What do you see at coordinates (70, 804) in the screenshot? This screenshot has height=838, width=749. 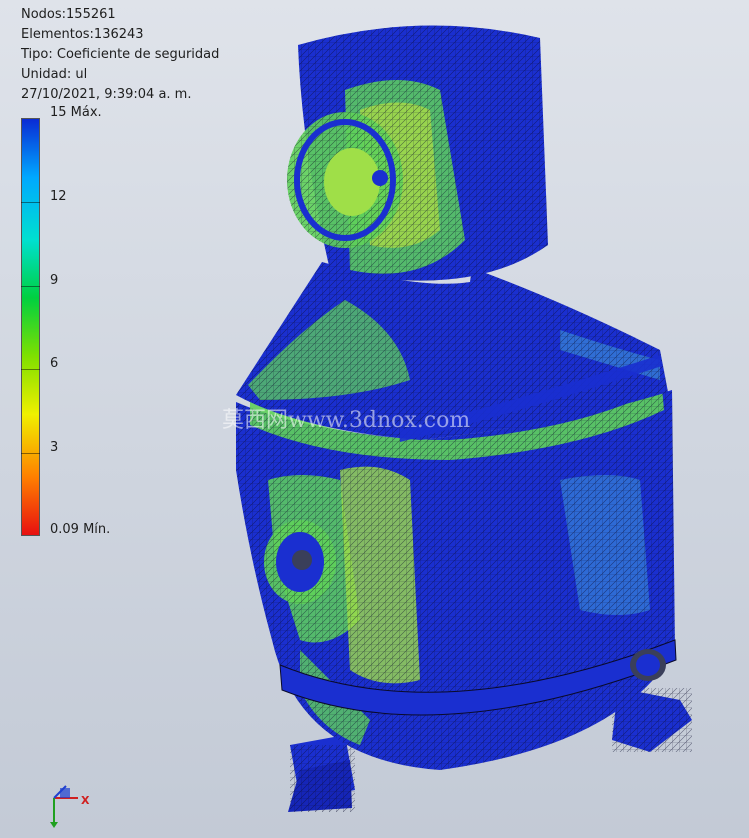 I see `view-cube-triad` at bounding box center [70, 804].